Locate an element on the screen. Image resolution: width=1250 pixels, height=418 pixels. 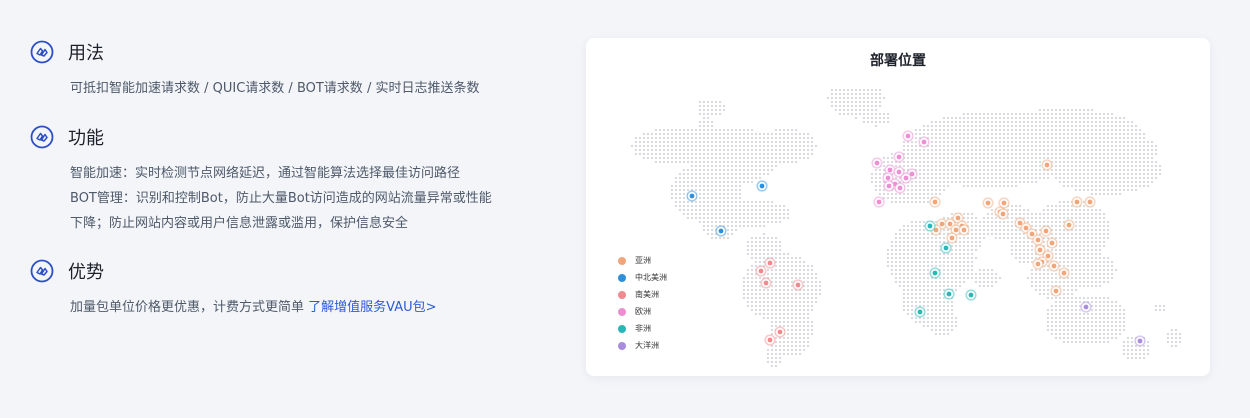
feature-icon is located at coordinates (42, 137).